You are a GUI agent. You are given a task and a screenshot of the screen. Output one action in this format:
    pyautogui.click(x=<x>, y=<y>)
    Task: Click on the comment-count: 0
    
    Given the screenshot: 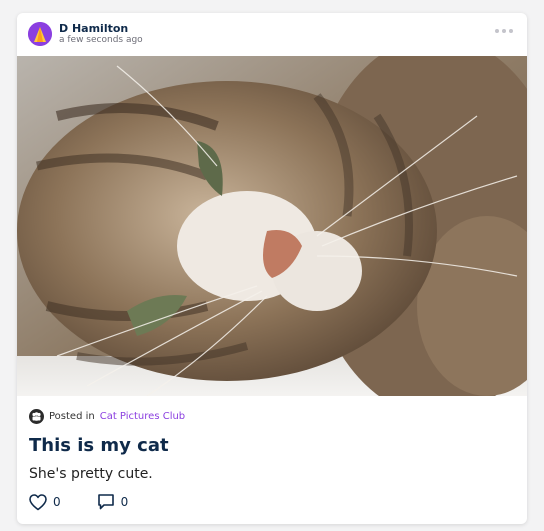 What is the action you would take?
    pyautogui.click(x=124, y=502)
    